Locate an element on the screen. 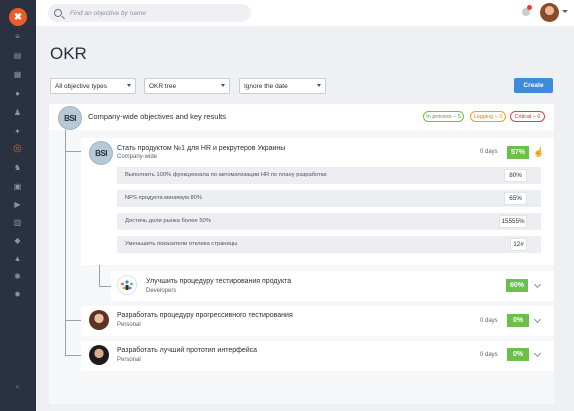 The height and width of the screenshot is (411, 574). key-result-value: 65% is located at coordinates (515, 198).